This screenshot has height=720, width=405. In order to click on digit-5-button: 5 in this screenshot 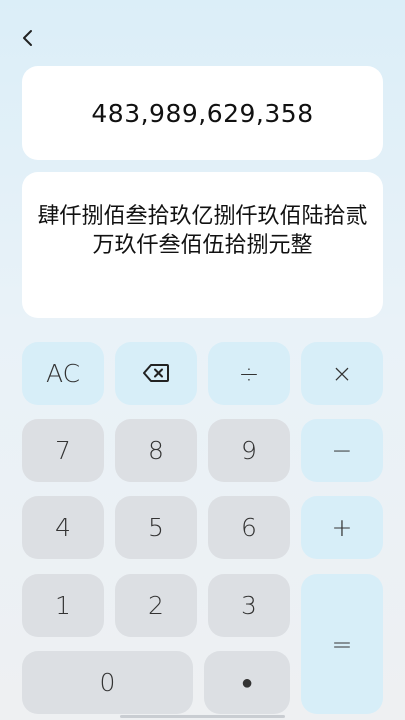, I will do `click(156, 527)`.